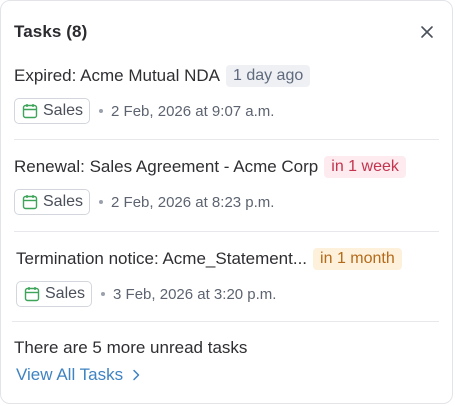  I want to click on close-button, so click(427, 32).